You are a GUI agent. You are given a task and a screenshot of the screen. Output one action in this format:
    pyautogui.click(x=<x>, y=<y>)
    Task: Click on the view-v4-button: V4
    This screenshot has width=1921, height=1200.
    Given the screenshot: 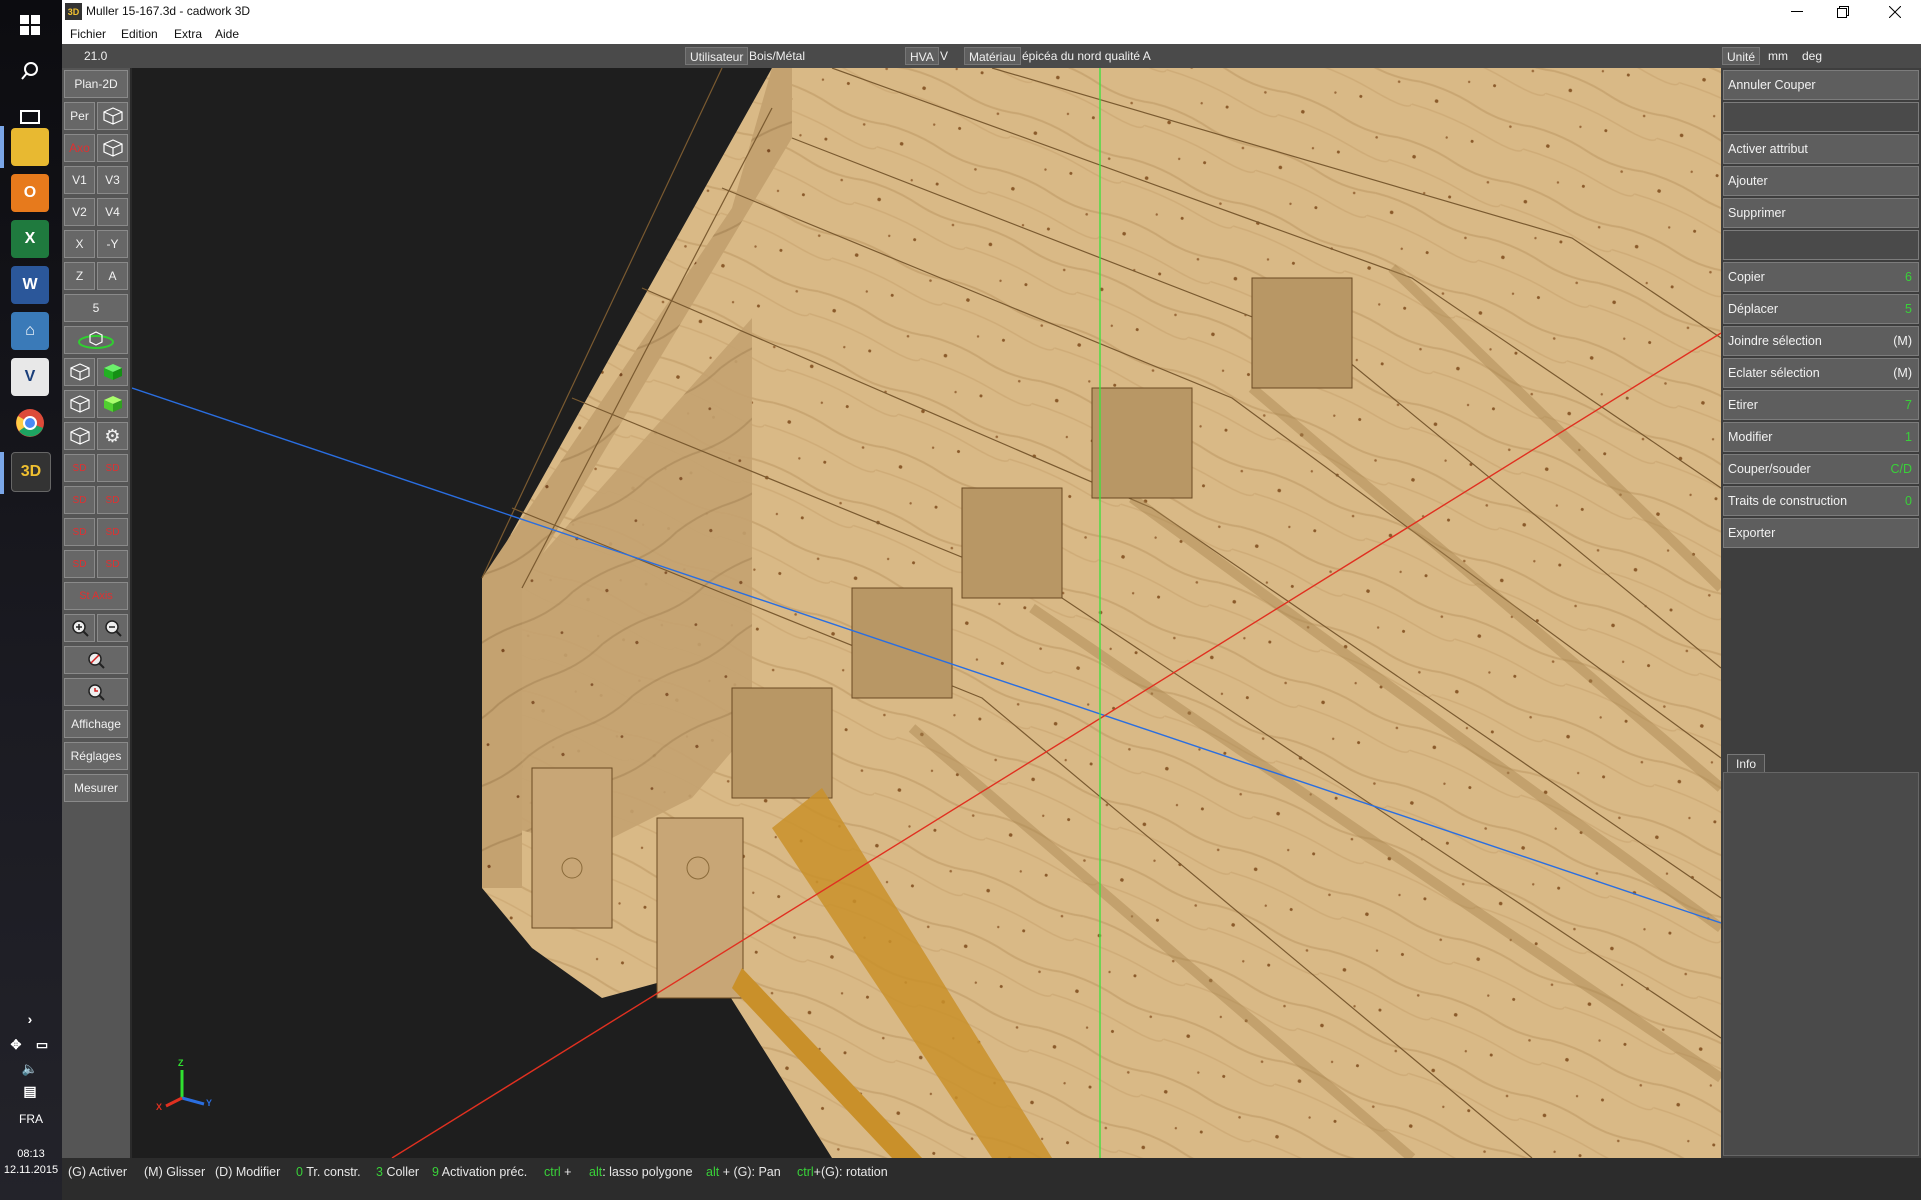 What is the action you would take?
    pyautogui.click(x=112, y=212)
    